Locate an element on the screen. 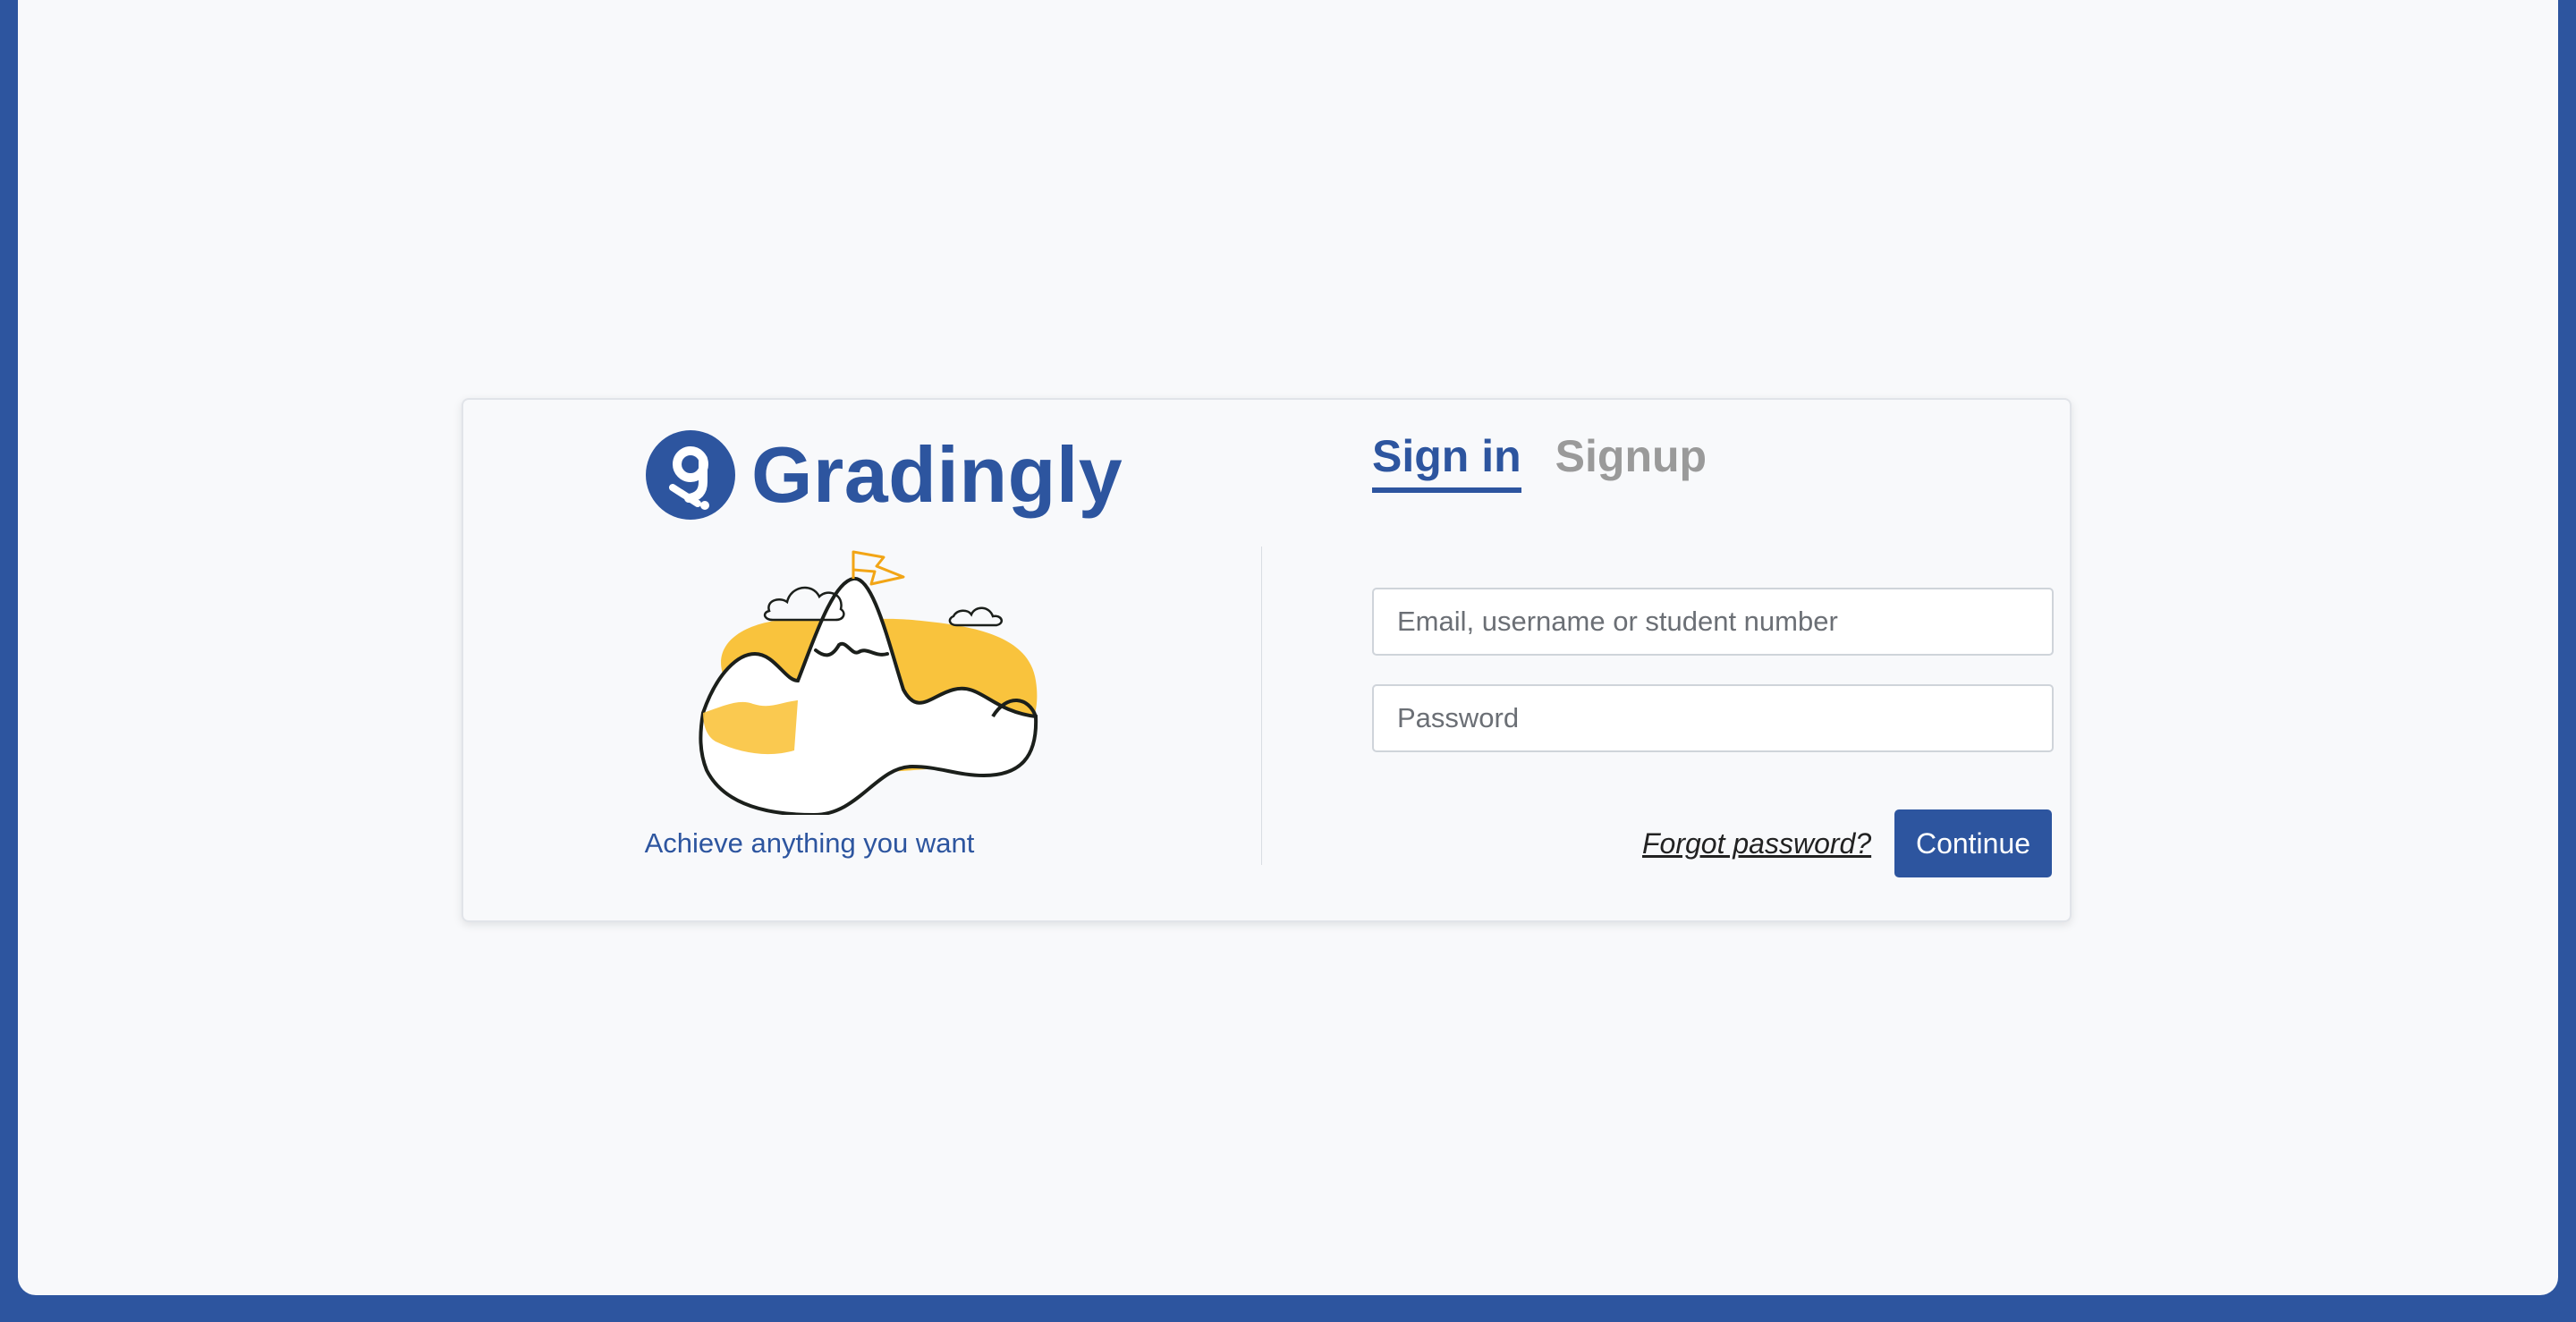 The height and width of the screenshot is (1322, 2576). email-field is located at coordinates (1713, 622).